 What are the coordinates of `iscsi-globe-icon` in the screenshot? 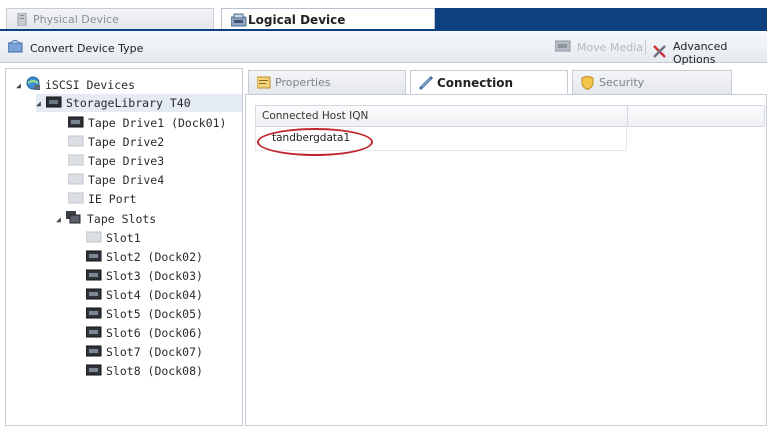 It's located at (33, 85).